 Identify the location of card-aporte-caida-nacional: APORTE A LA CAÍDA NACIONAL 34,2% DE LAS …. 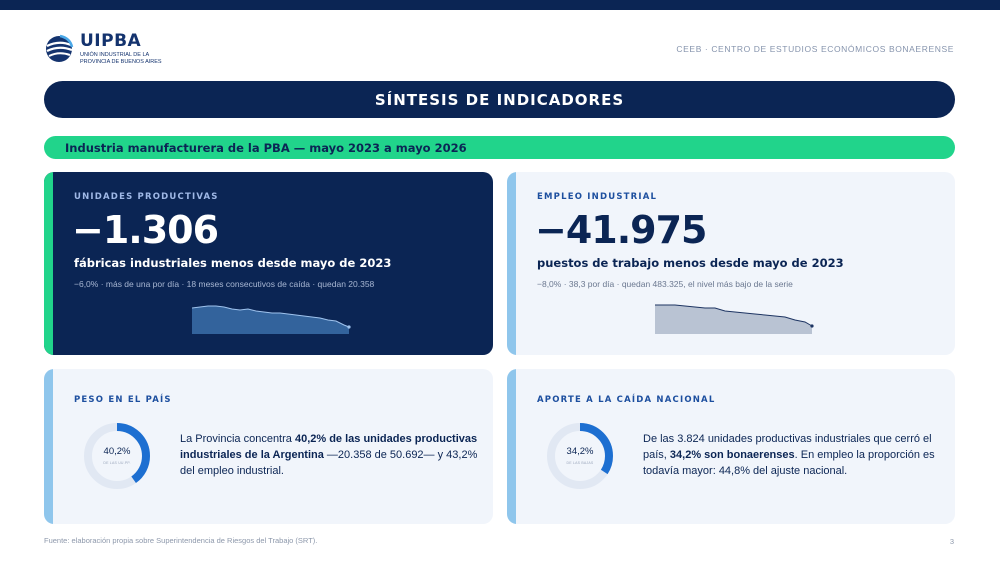
(731, 446).